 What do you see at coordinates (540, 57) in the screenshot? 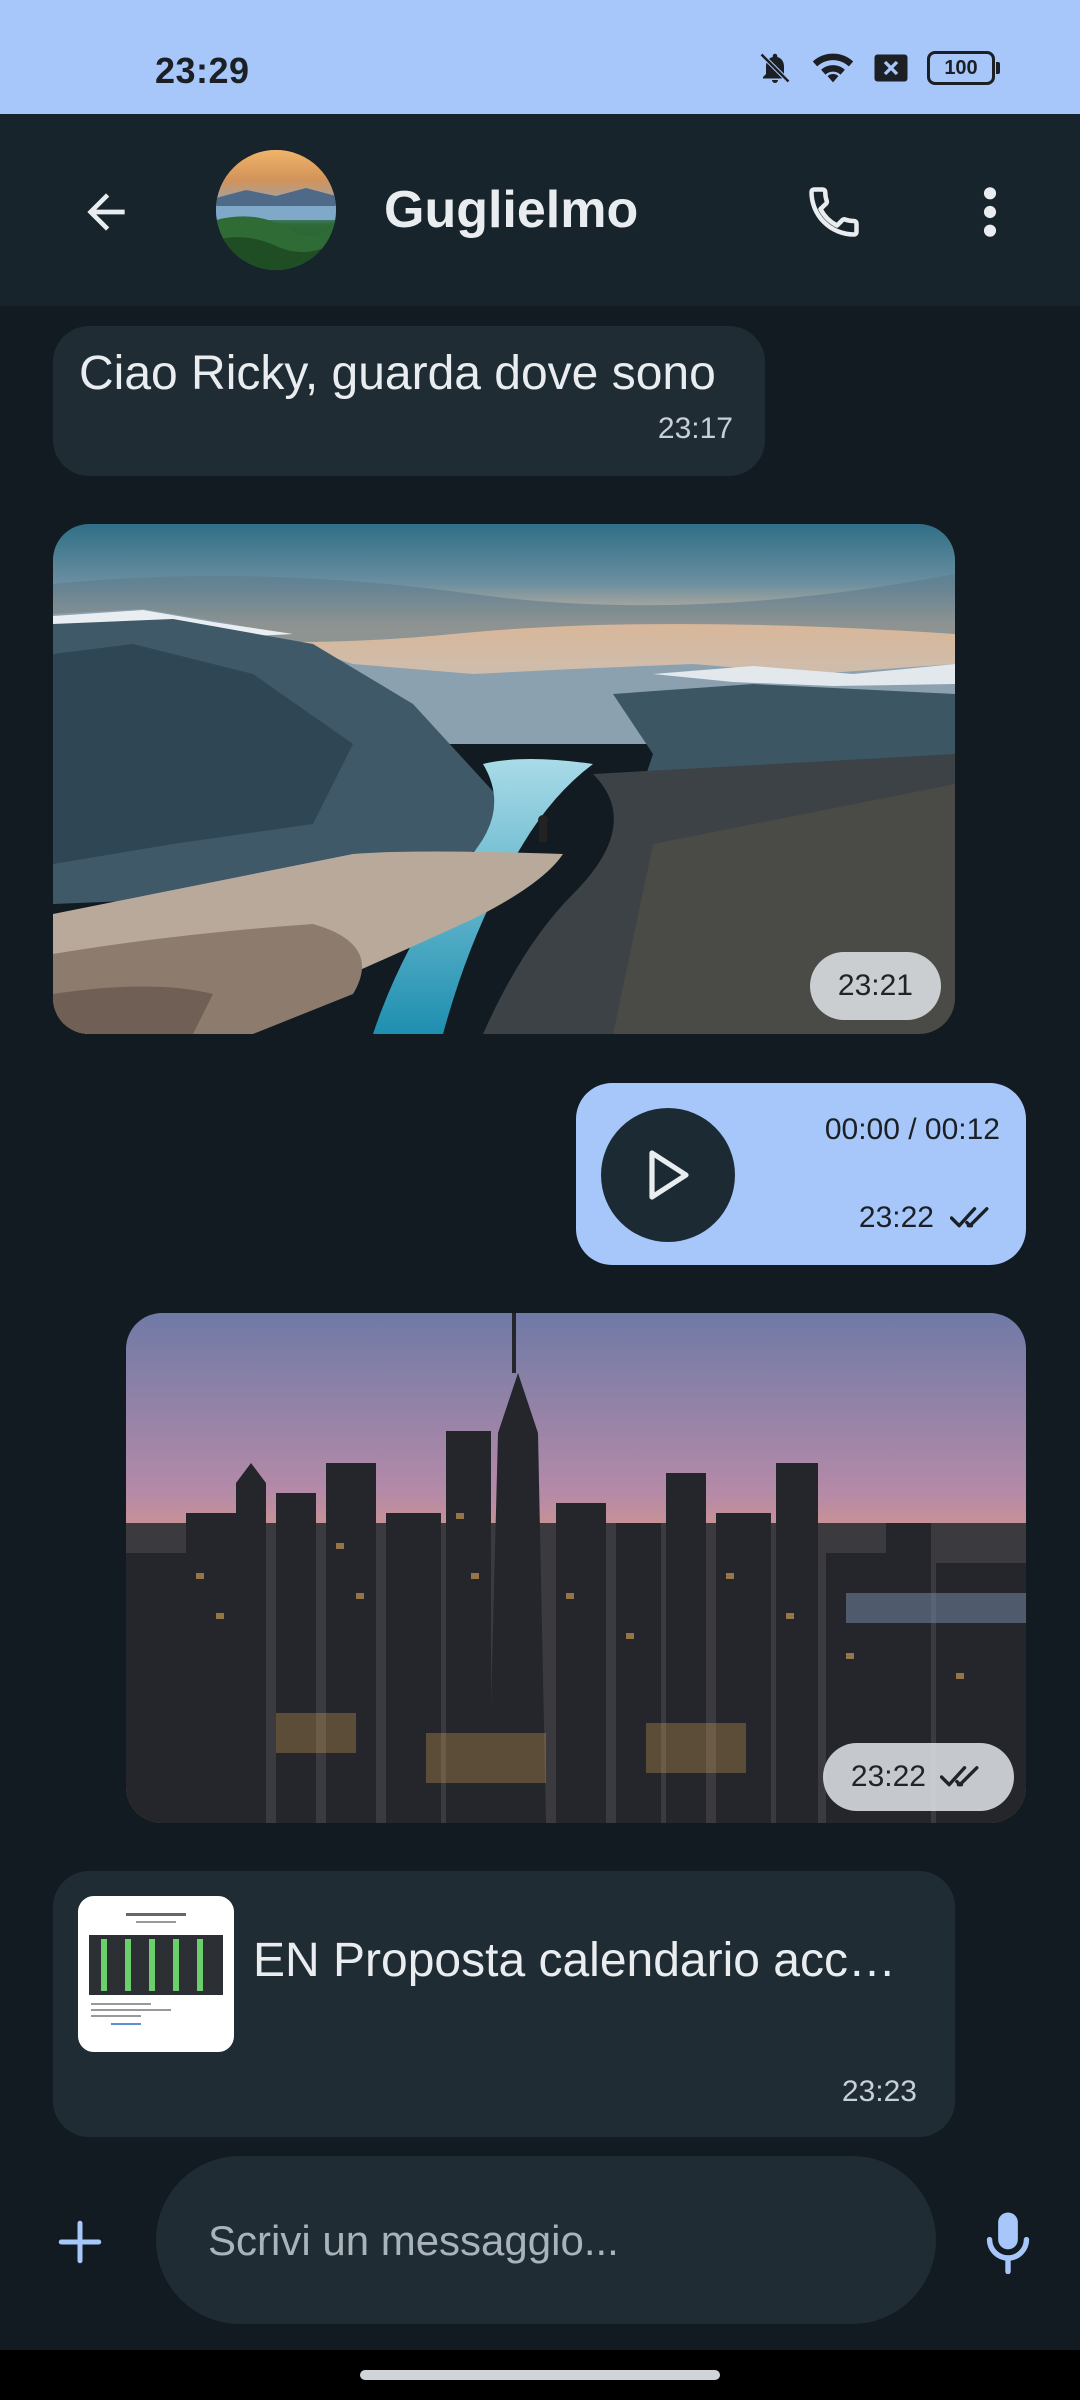
I see `status-bar: 23:29 100` at bounding box center [540, 57].